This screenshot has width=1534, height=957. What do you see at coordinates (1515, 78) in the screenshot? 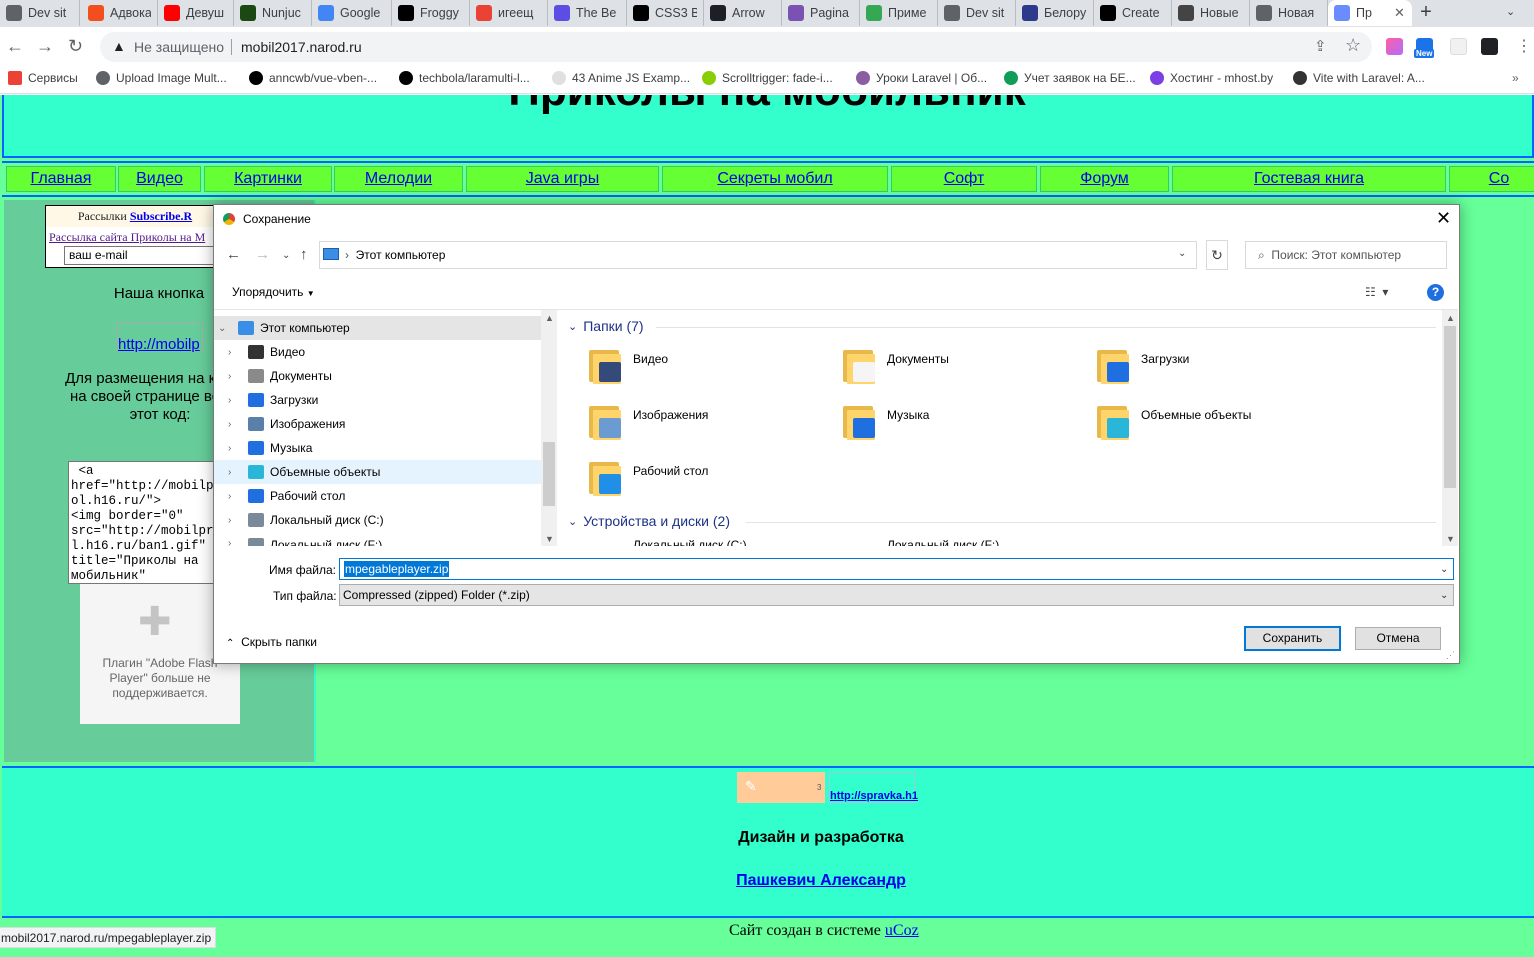
I see `bookmarks-overflow-icon: »` at bounding box center [1515, 78].